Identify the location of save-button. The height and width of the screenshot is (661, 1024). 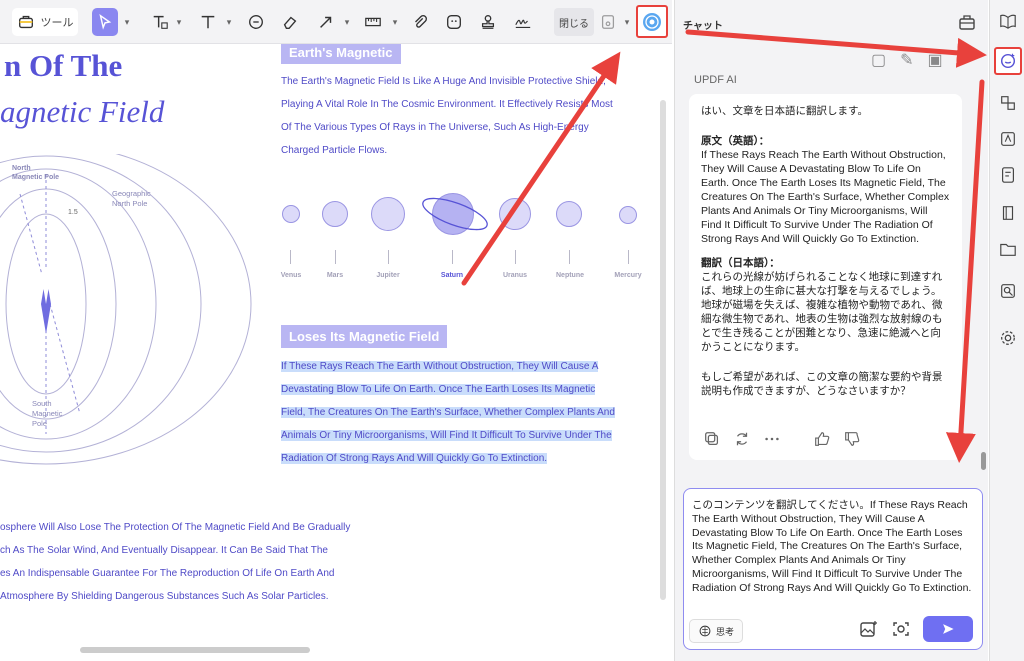
(608, 22).